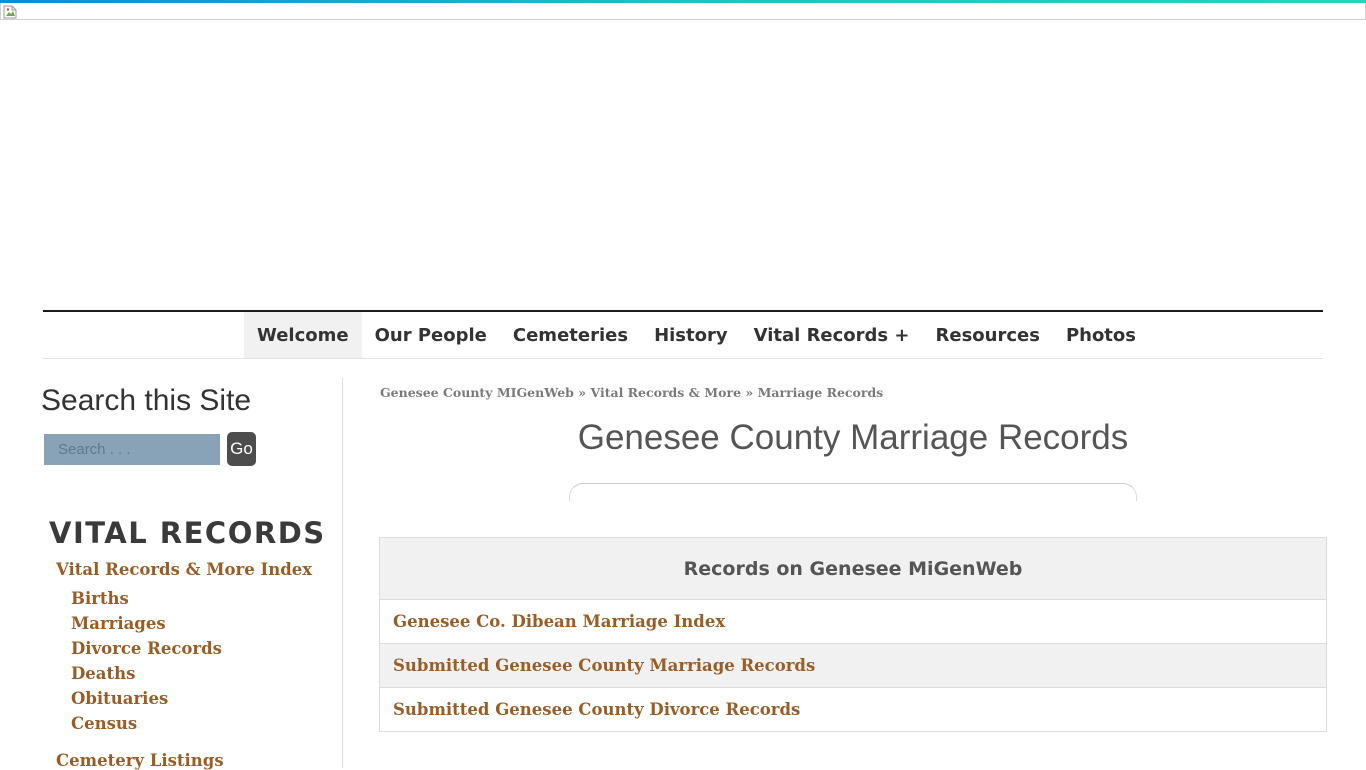  What do you see at coordinates (683, 358) in the screenshot?
I see `nav-bottom-rule` at bounding box center [683, 358].